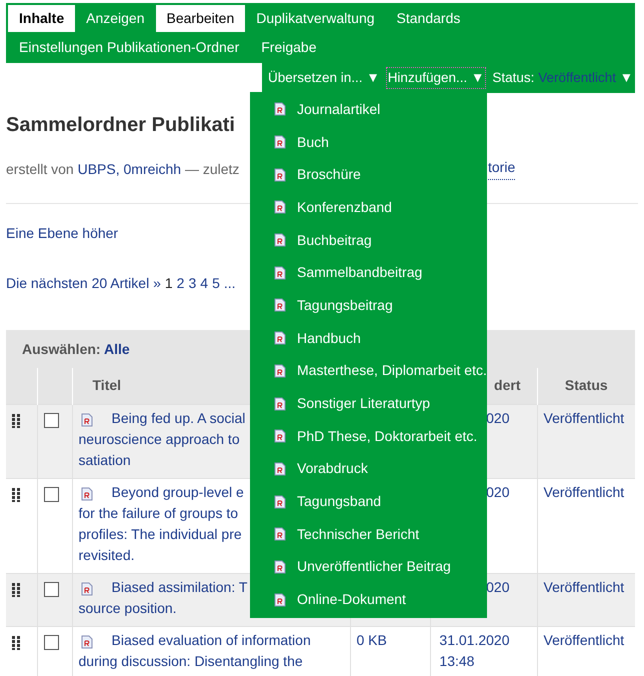 Image resolution: width=644 pixels, height=676 pixels. Describe the element at coordinates (507, 385) in the screenshot. I see `column-header: dert` at that location.